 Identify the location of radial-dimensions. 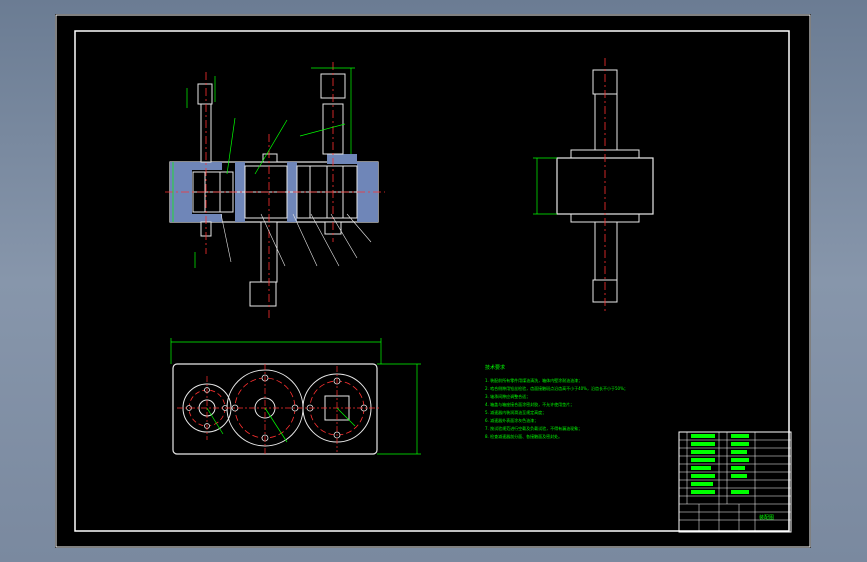
(281, 425).